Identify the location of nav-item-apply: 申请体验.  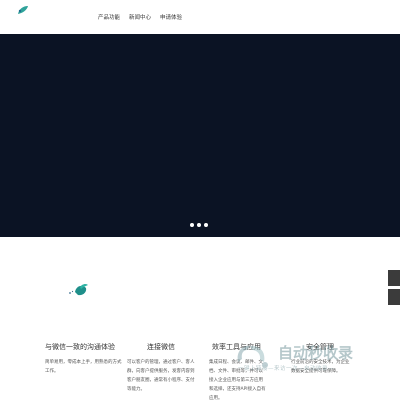
(171, 17).